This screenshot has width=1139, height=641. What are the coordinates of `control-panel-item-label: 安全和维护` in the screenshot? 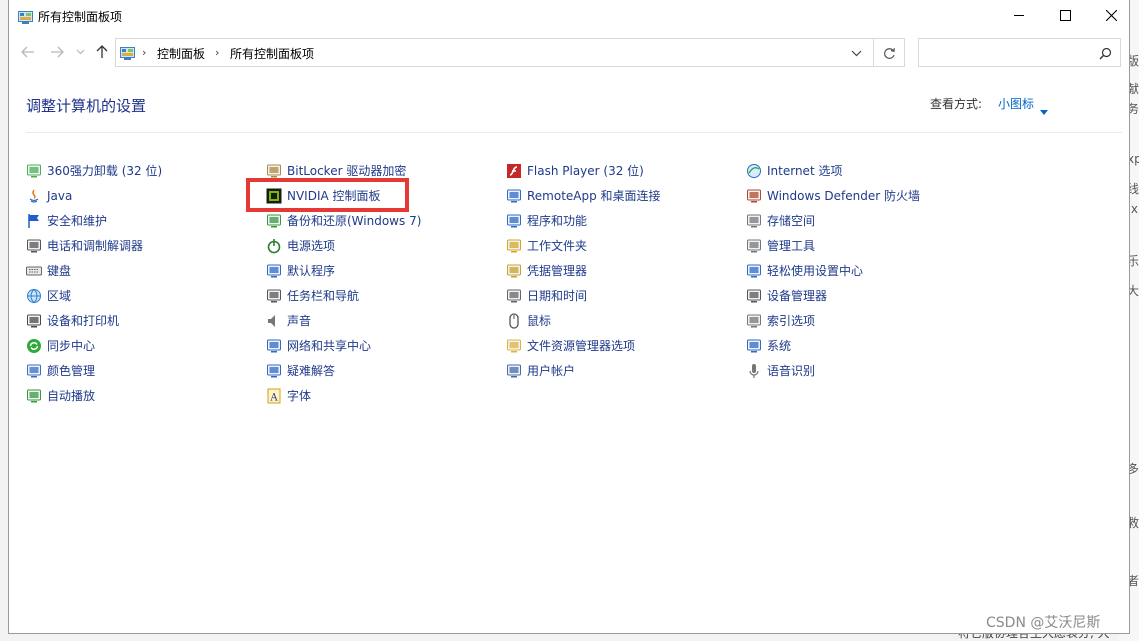 It's located at (77, 220).